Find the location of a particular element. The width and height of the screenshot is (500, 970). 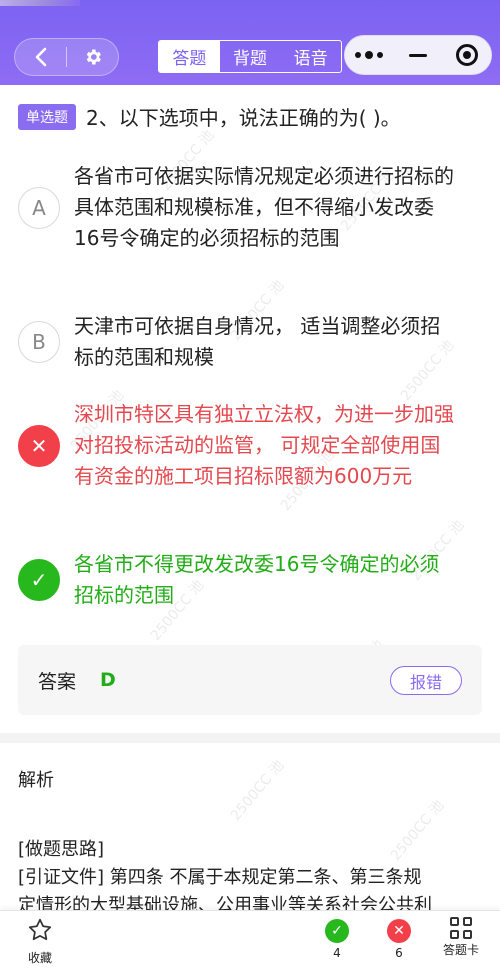

analysis-line: 定情形的大型基础设施、公用事业等关系社会公共利 is located at coordinates (225, 902).